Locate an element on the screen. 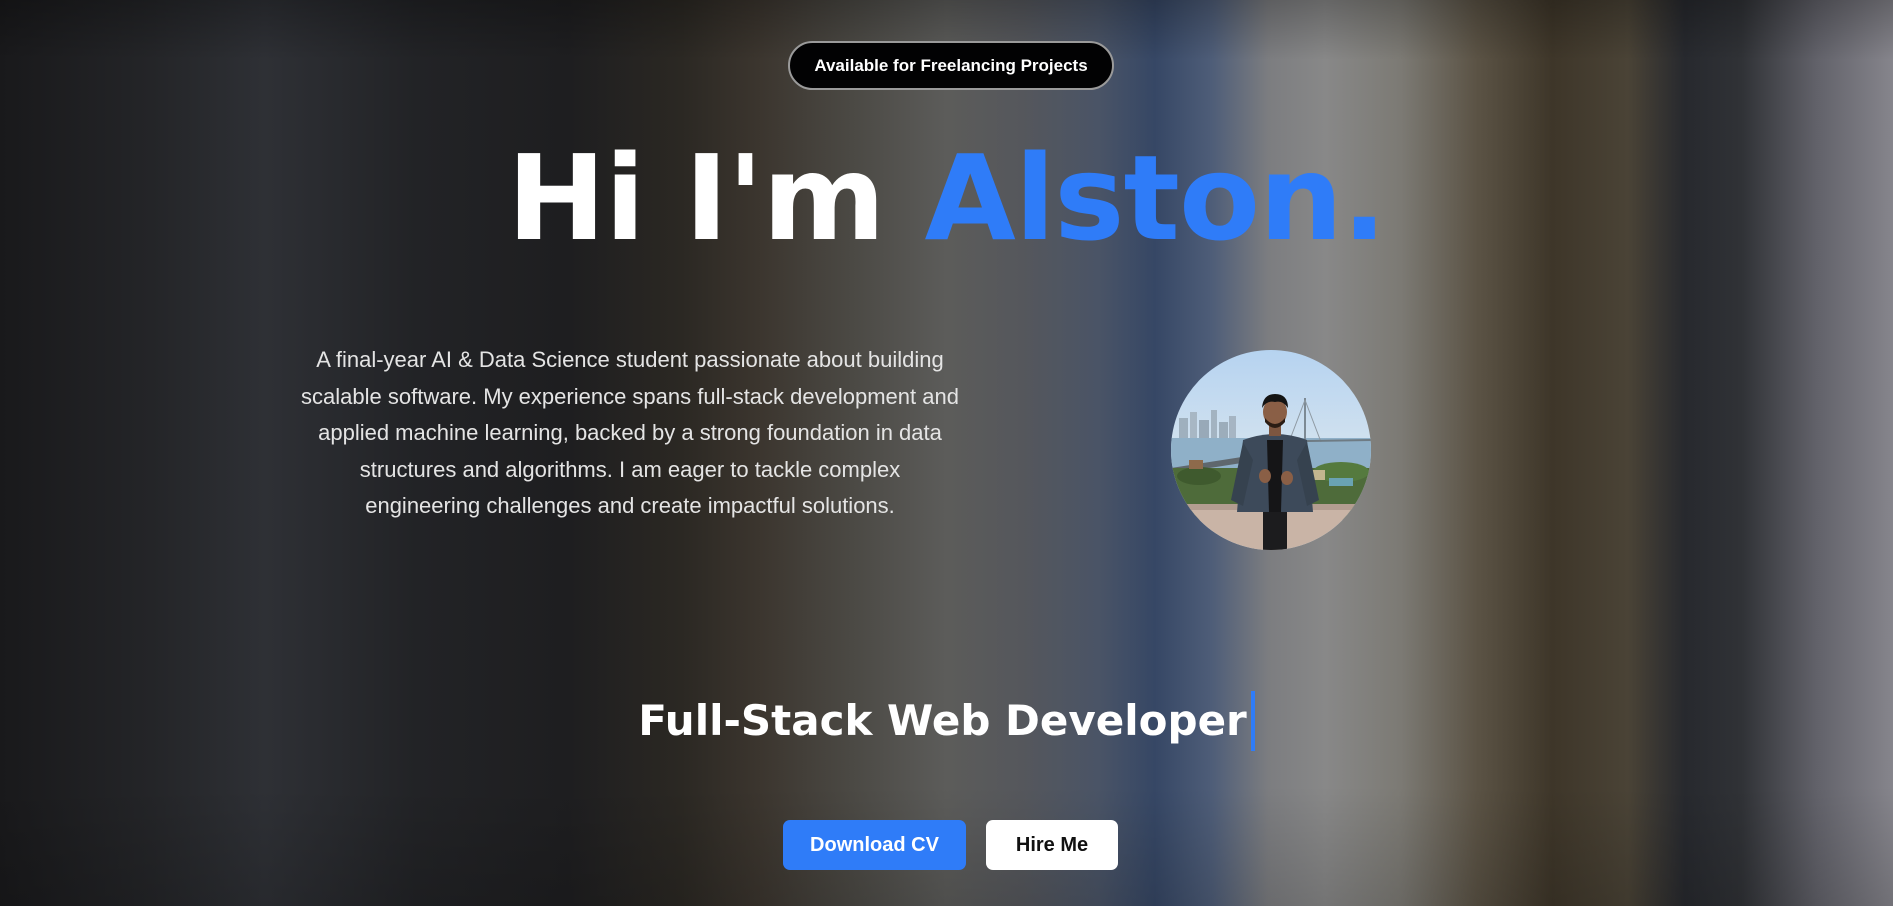 This screenshot has height=906, width=1893. role-text: Full-Stack Web Developer is located at coordinates (942, 720).